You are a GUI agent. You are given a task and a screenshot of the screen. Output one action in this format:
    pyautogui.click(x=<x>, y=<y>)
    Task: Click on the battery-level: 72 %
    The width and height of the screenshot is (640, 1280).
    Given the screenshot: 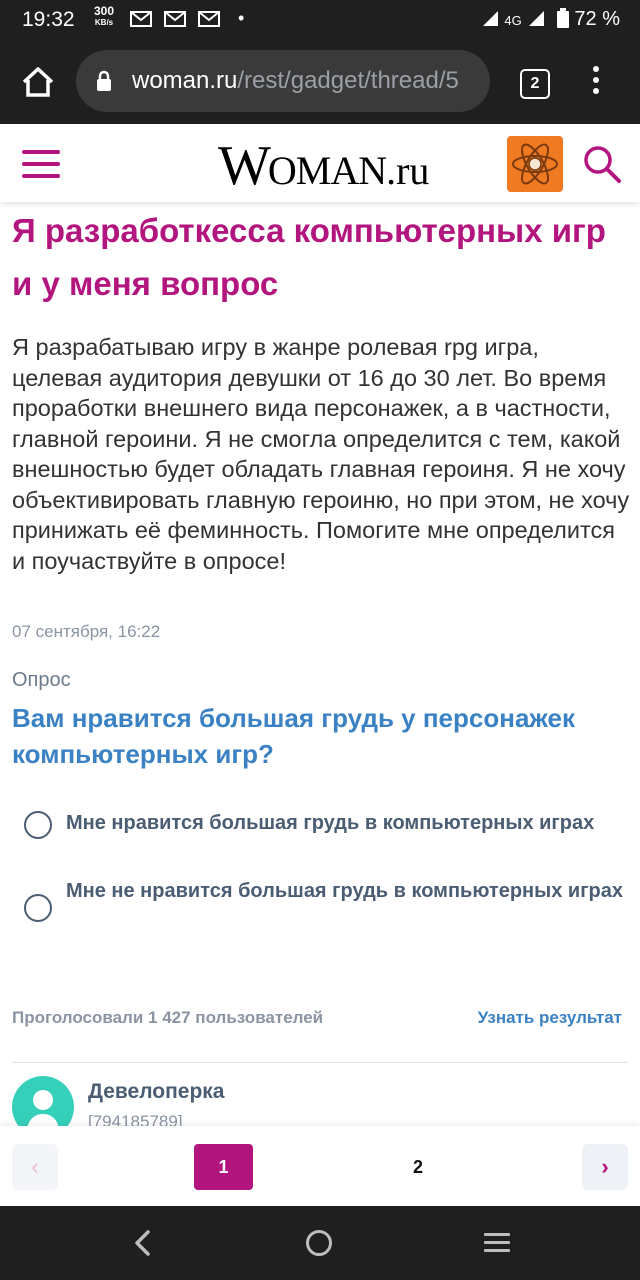 What is the action you would take?
    pyautogui.click(x=597, y=19)
    